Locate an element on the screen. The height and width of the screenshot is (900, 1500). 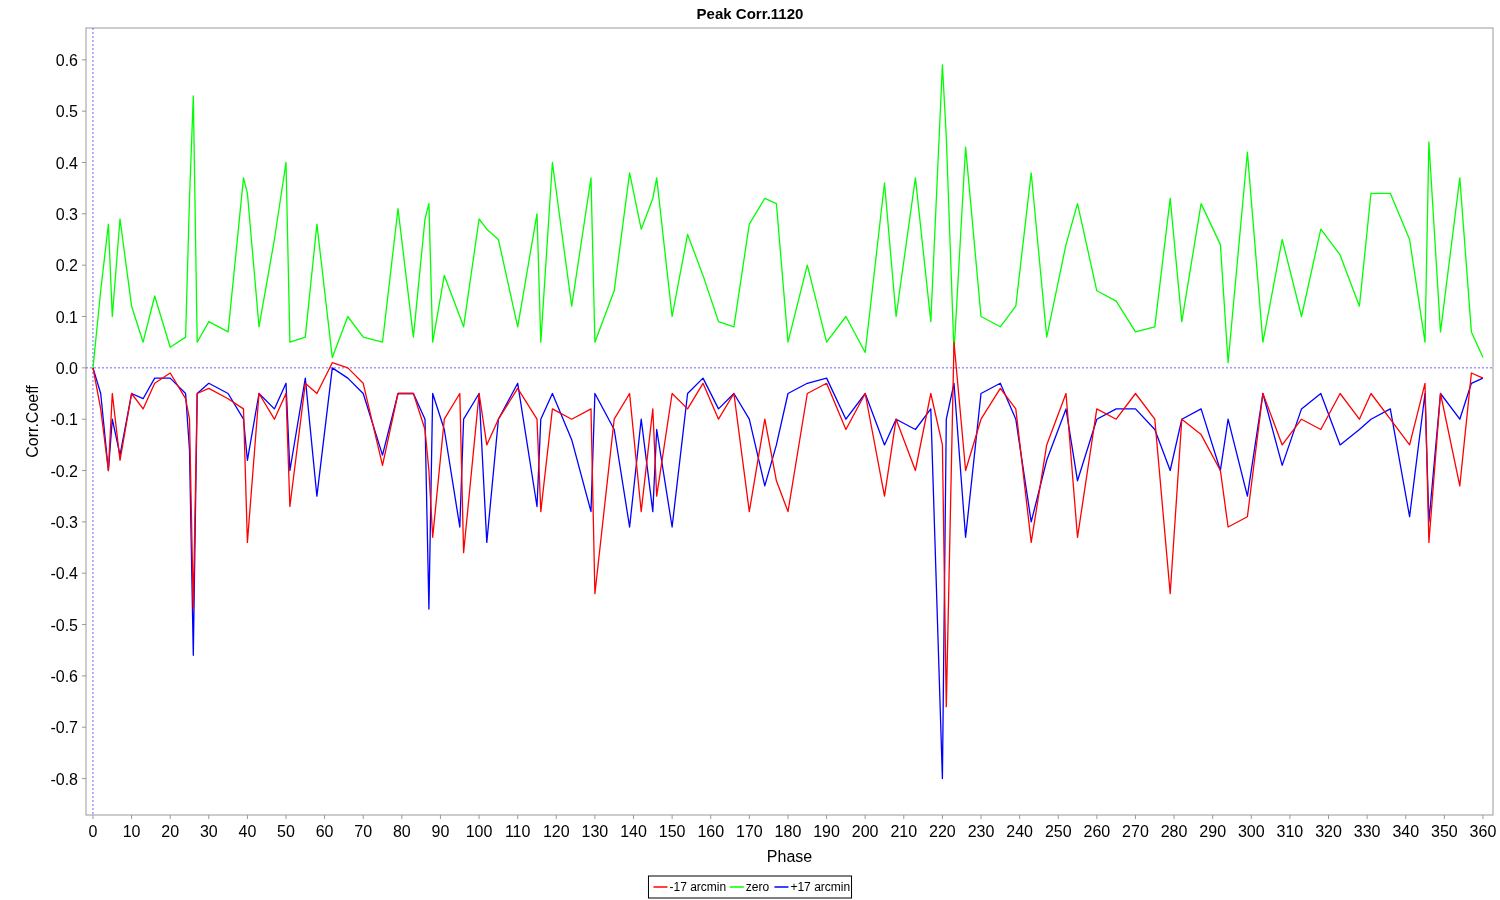
tick-label: 270 is located at coordinates (1135, 831).